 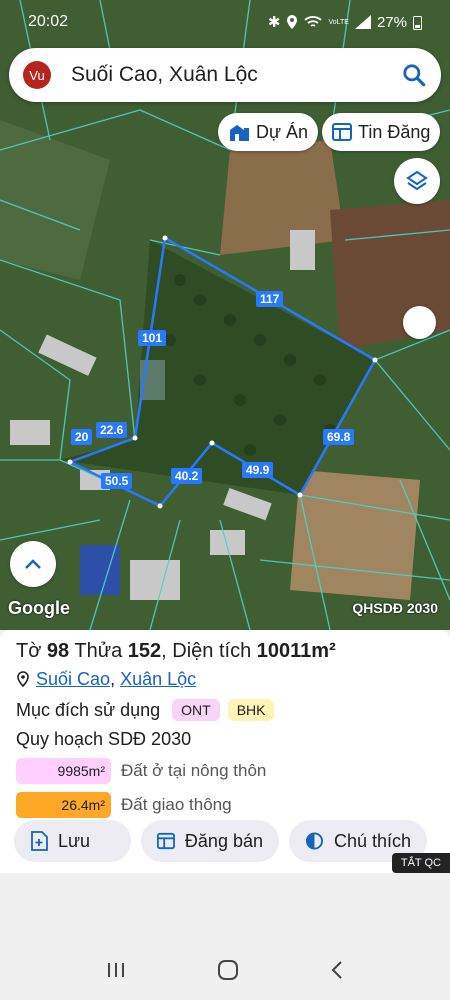 I want to click on edge-label: 69.8, so click(x=339, y=437).